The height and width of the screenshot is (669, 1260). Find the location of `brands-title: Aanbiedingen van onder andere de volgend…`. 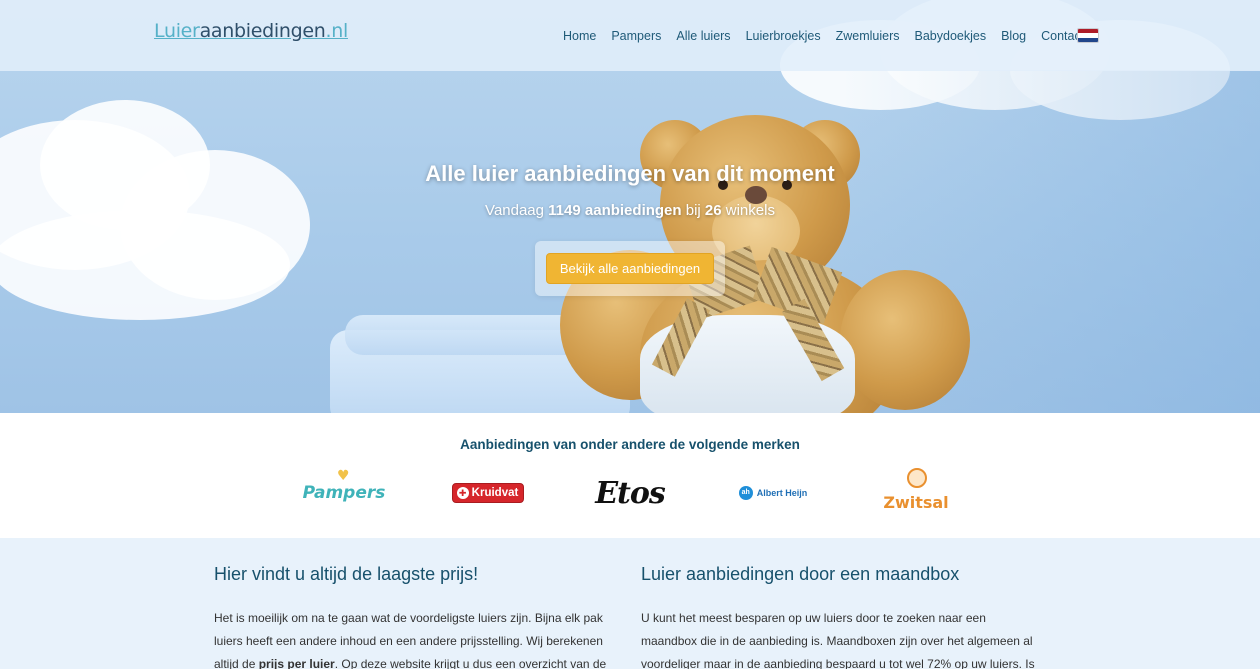

brands-title: Aanbiedingen van onder andere de volgend… is located at coordinates (630, 444).